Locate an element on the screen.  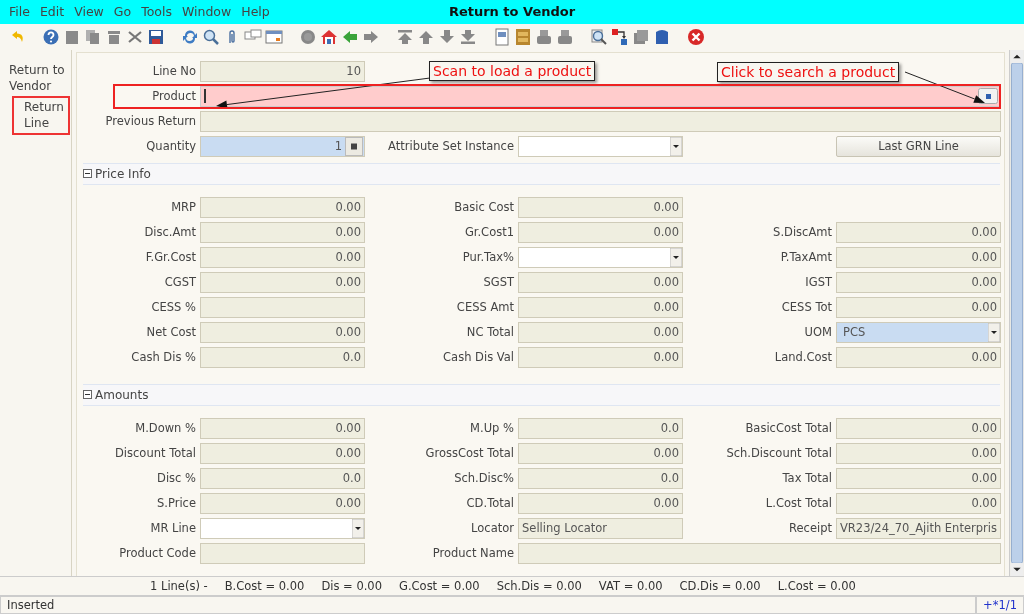
calendar-icon is located at coordinates (274, 36).